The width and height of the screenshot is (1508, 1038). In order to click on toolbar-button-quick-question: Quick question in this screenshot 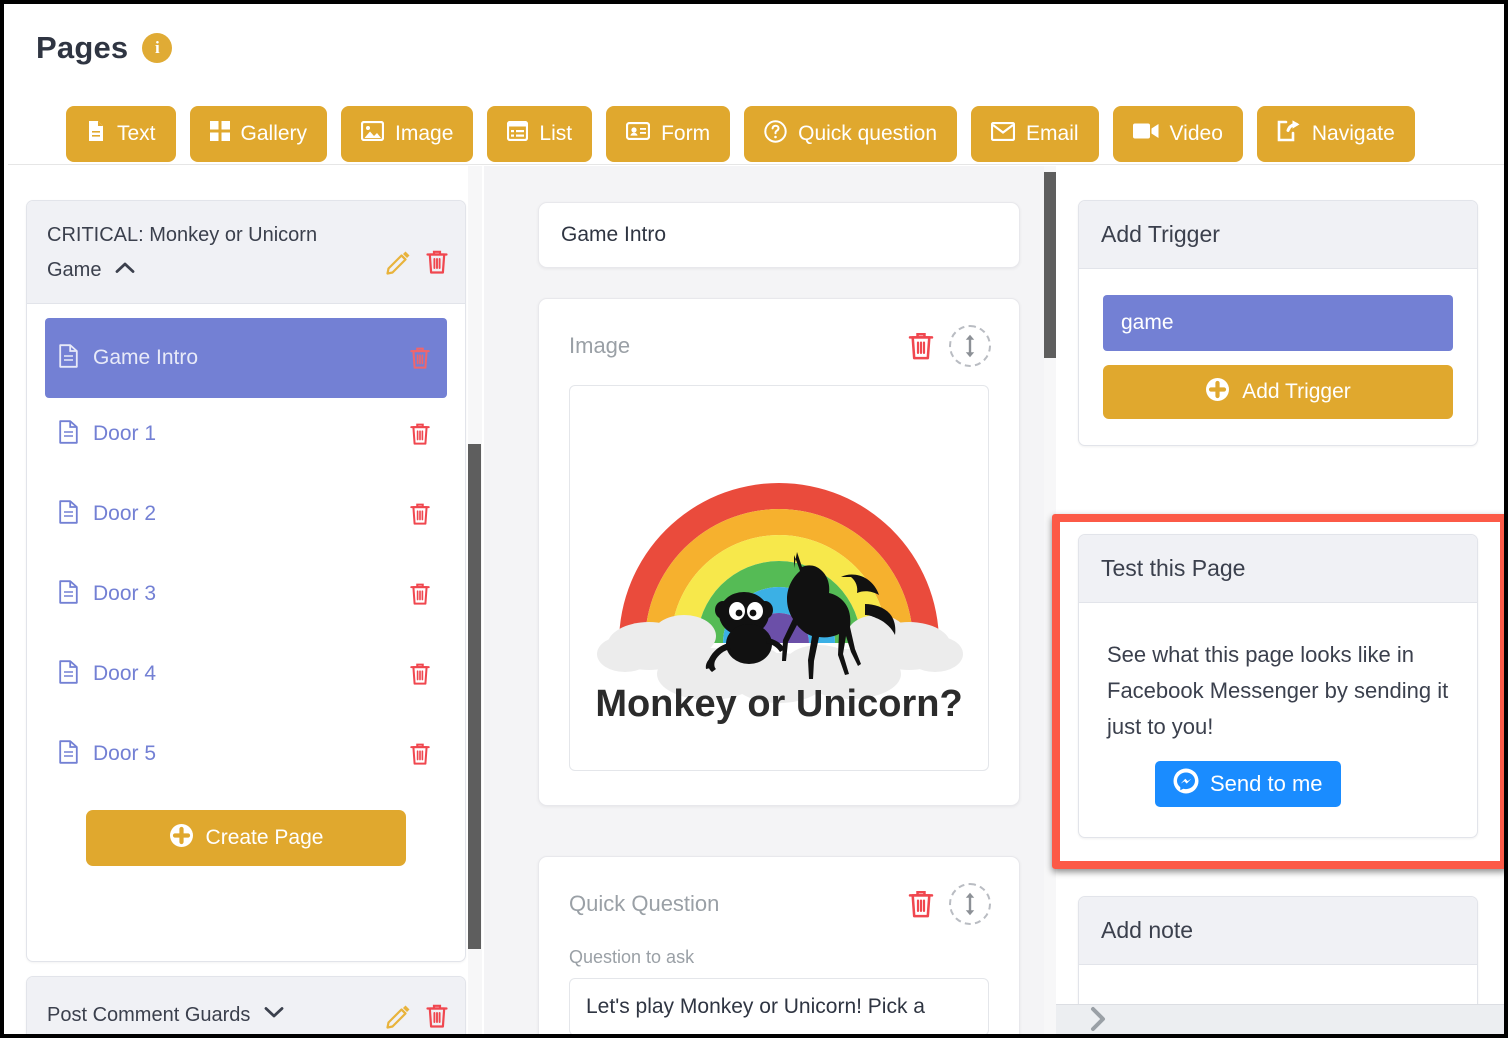, I will do `click(851, 134)`.